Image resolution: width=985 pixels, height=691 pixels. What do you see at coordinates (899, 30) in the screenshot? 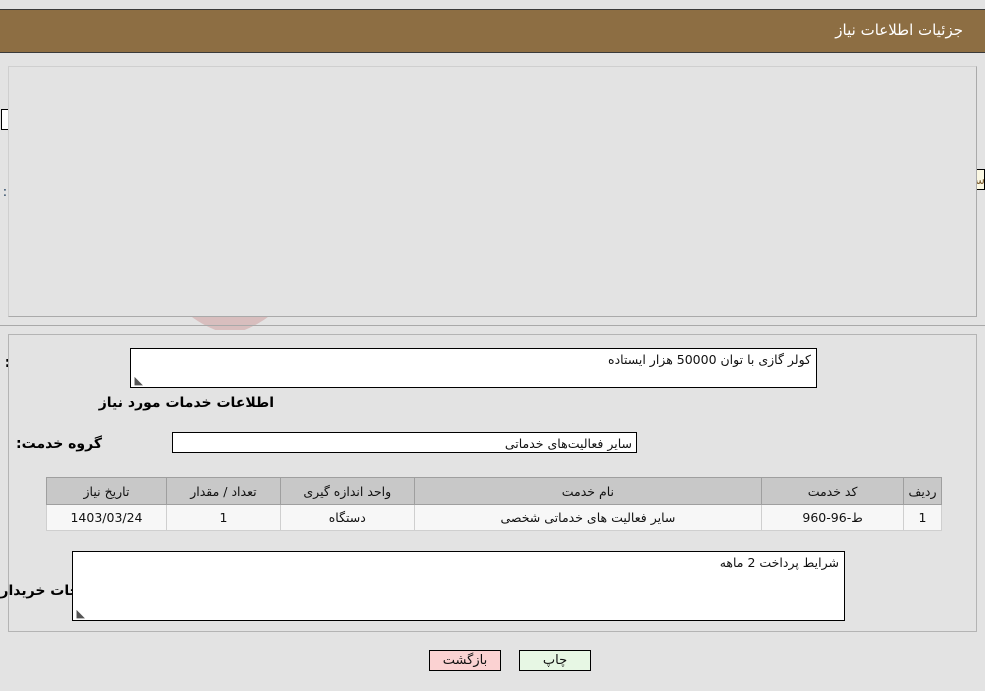
I see `page-title: جزئیات اطلاعات نیاز` at bounding box center [899, 30].